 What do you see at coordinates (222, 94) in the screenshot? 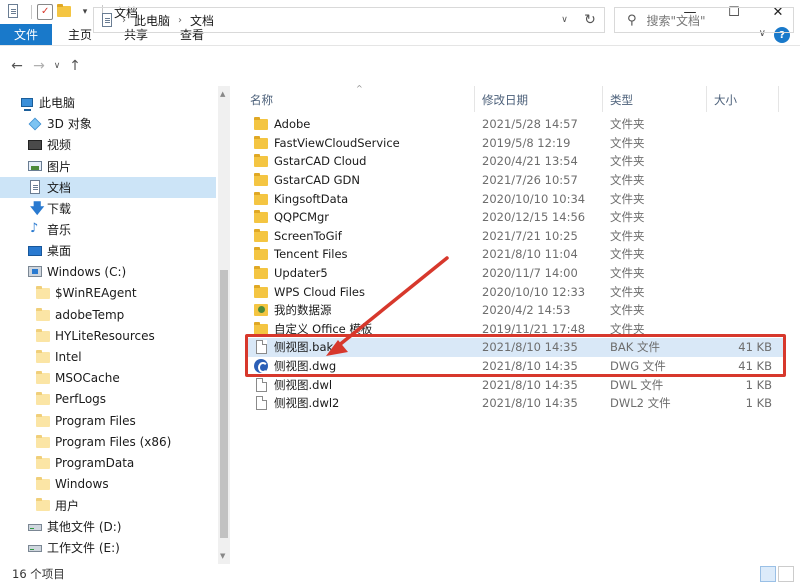
I see `scroll-up-icon: ▲` at bounding box center [222, 94].